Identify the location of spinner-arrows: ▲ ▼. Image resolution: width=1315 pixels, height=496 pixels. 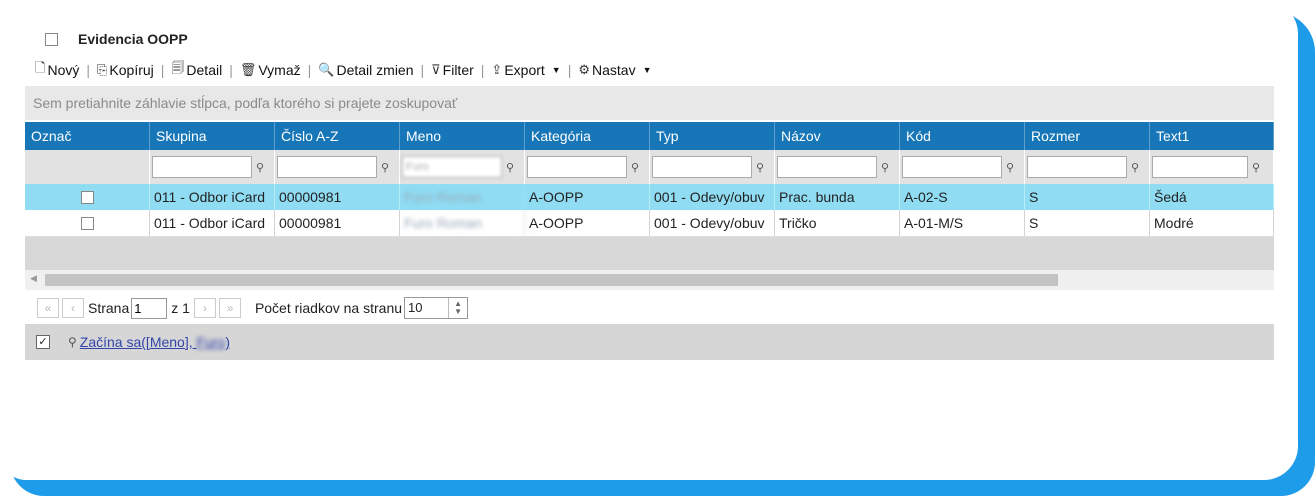
(457, 308).